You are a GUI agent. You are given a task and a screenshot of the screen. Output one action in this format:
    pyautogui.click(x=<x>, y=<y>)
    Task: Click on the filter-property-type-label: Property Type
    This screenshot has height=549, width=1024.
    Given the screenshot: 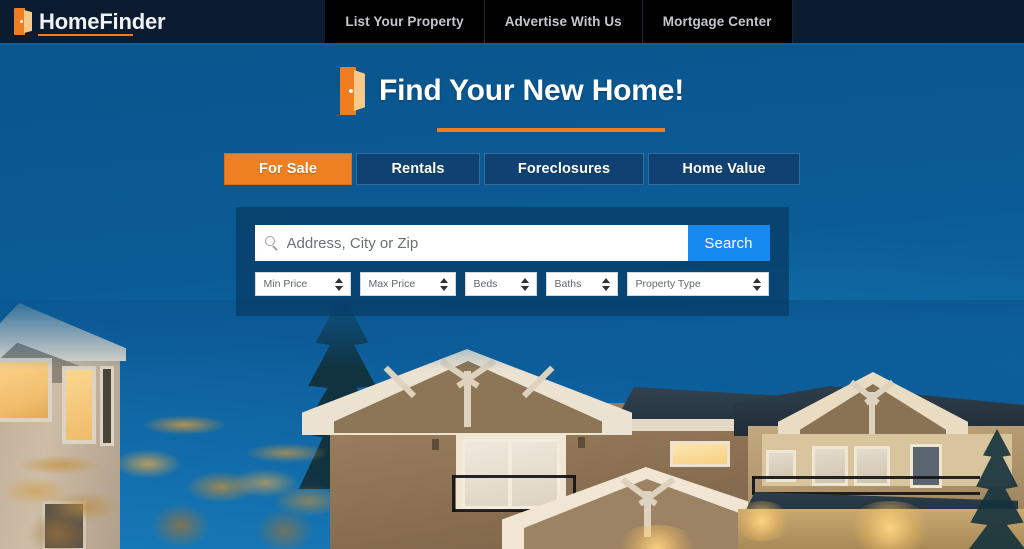 What is the action you would take?
    pyautogui.click(x=668, y=284)
    